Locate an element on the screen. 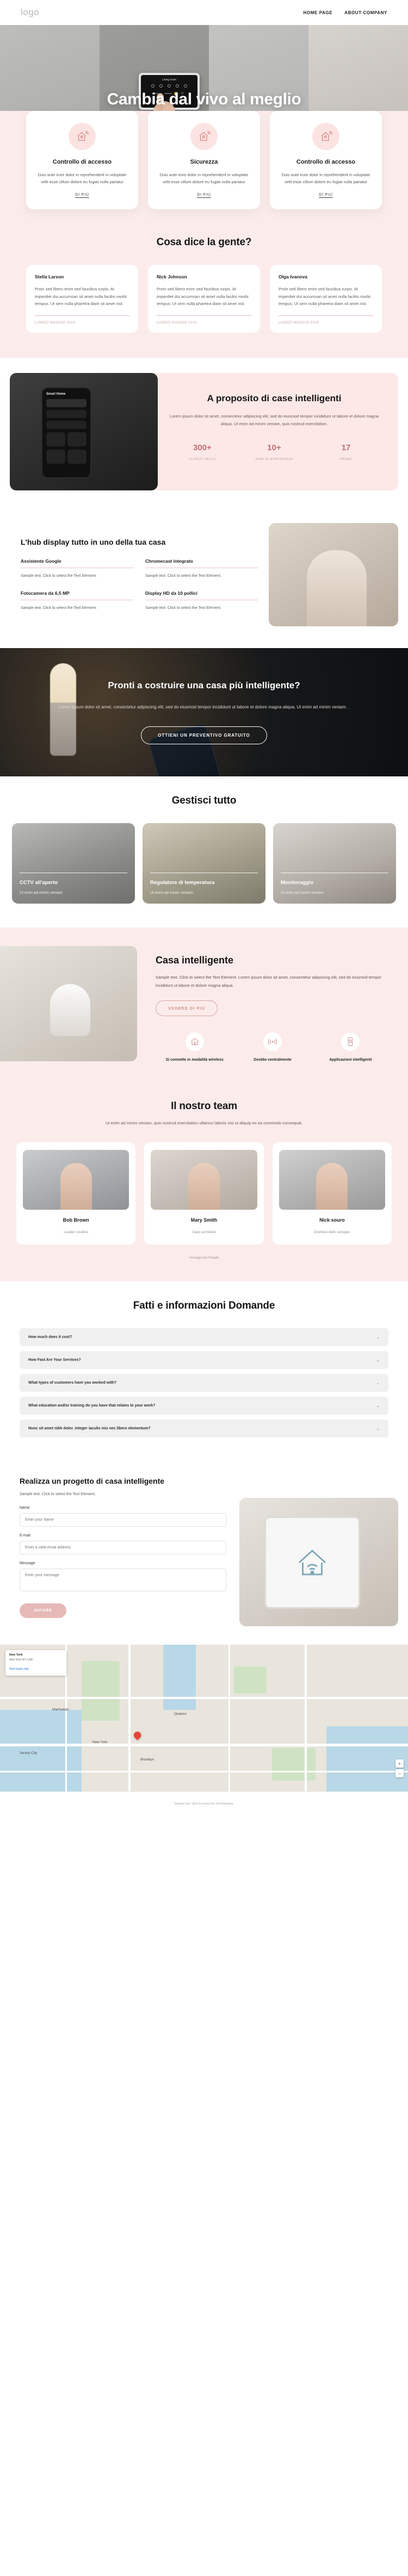 This screenshot has width=408, height=2576. smartphone-mockup: Smart Home is located at coordinates (66, 432).